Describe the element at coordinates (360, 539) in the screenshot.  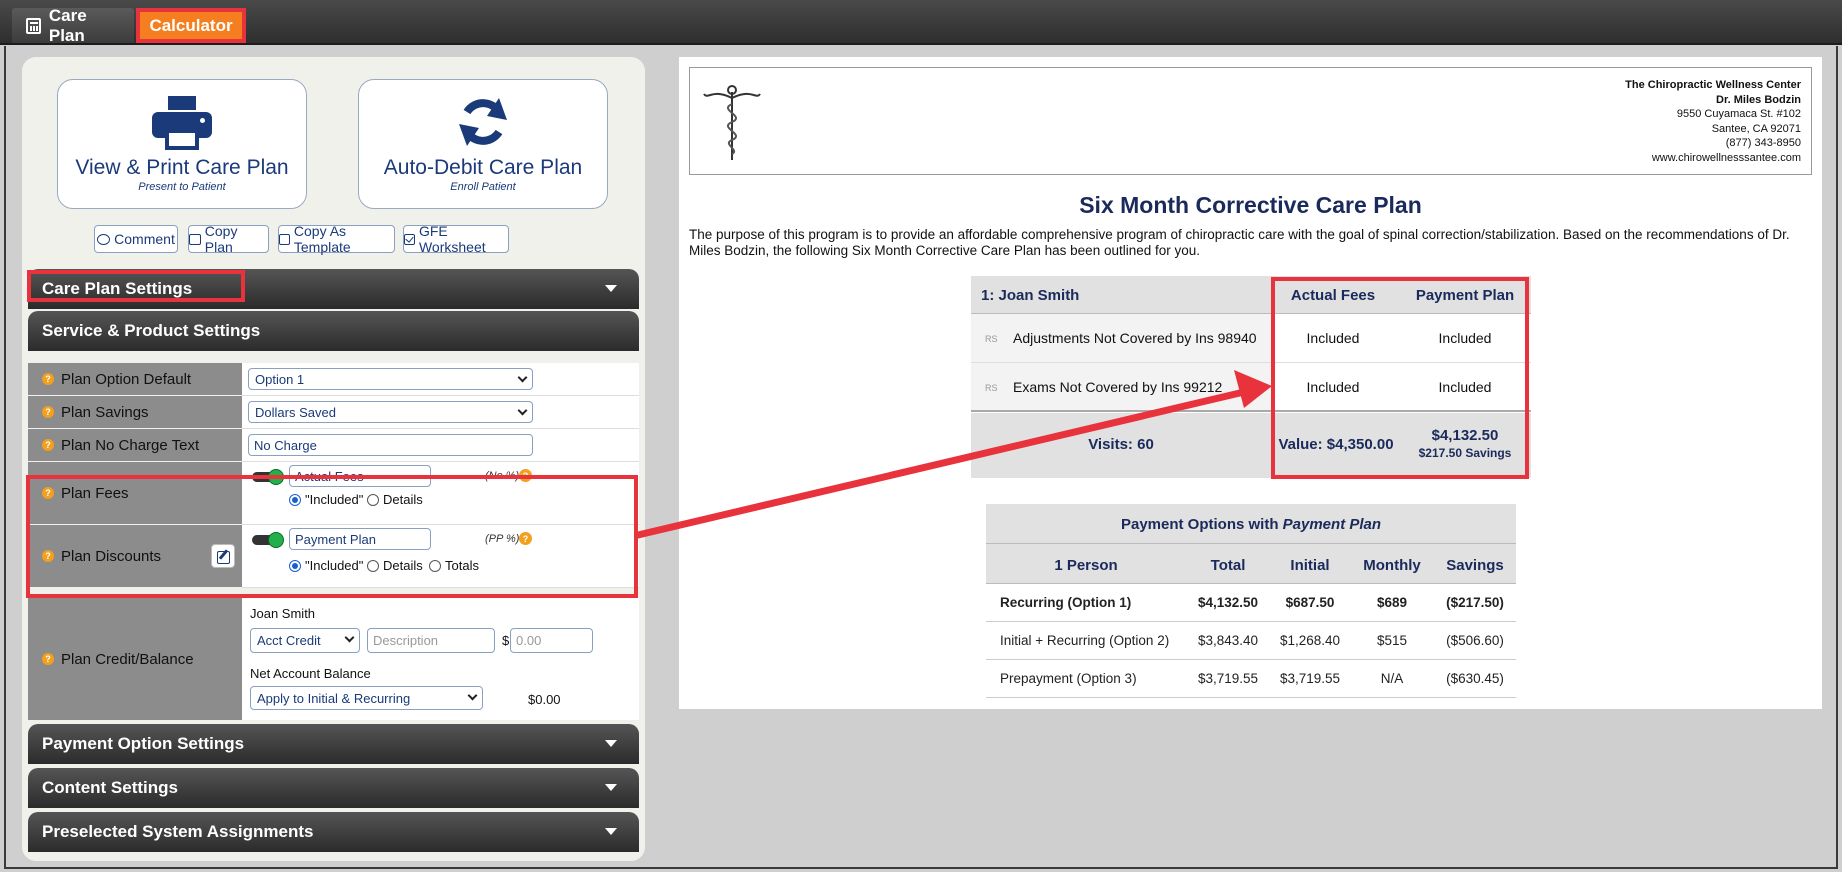
I see `plan-discounts-input: Payment Plan` at that location.